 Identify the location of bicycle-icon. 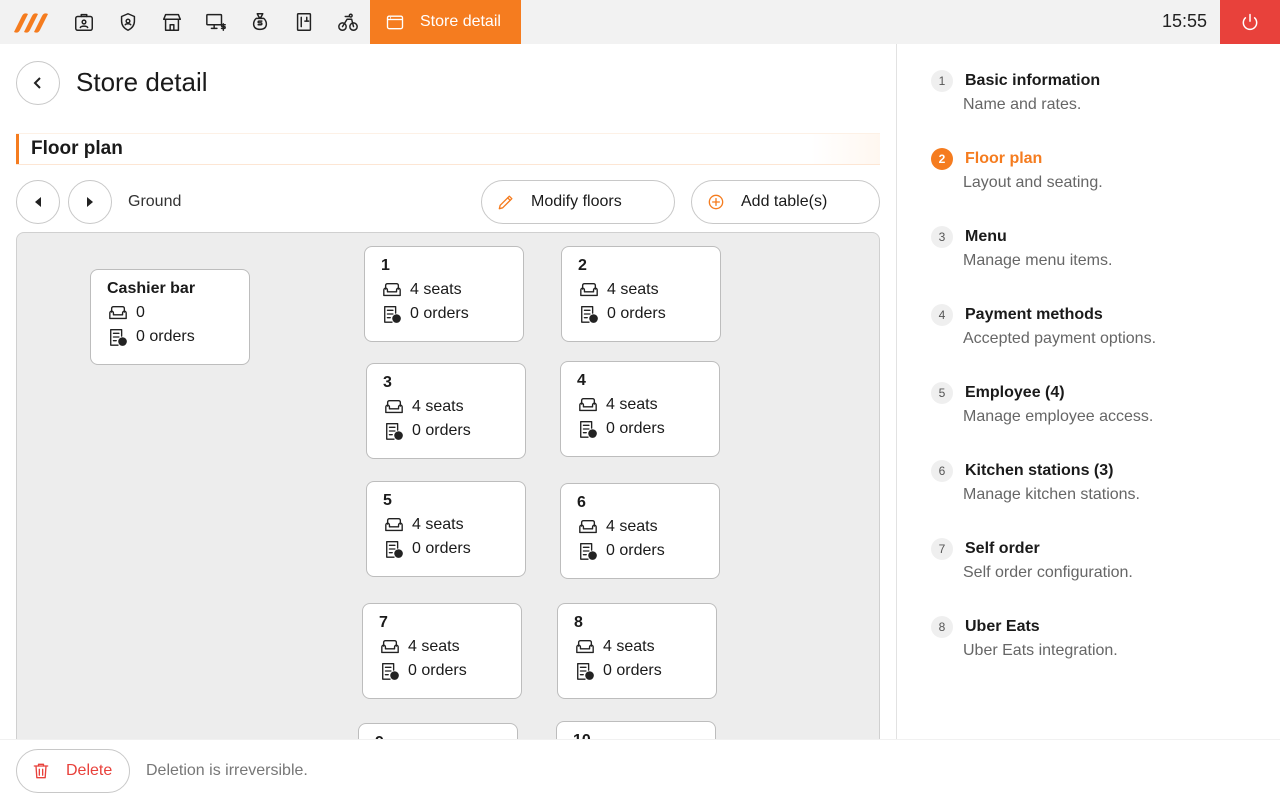
(348, 22).